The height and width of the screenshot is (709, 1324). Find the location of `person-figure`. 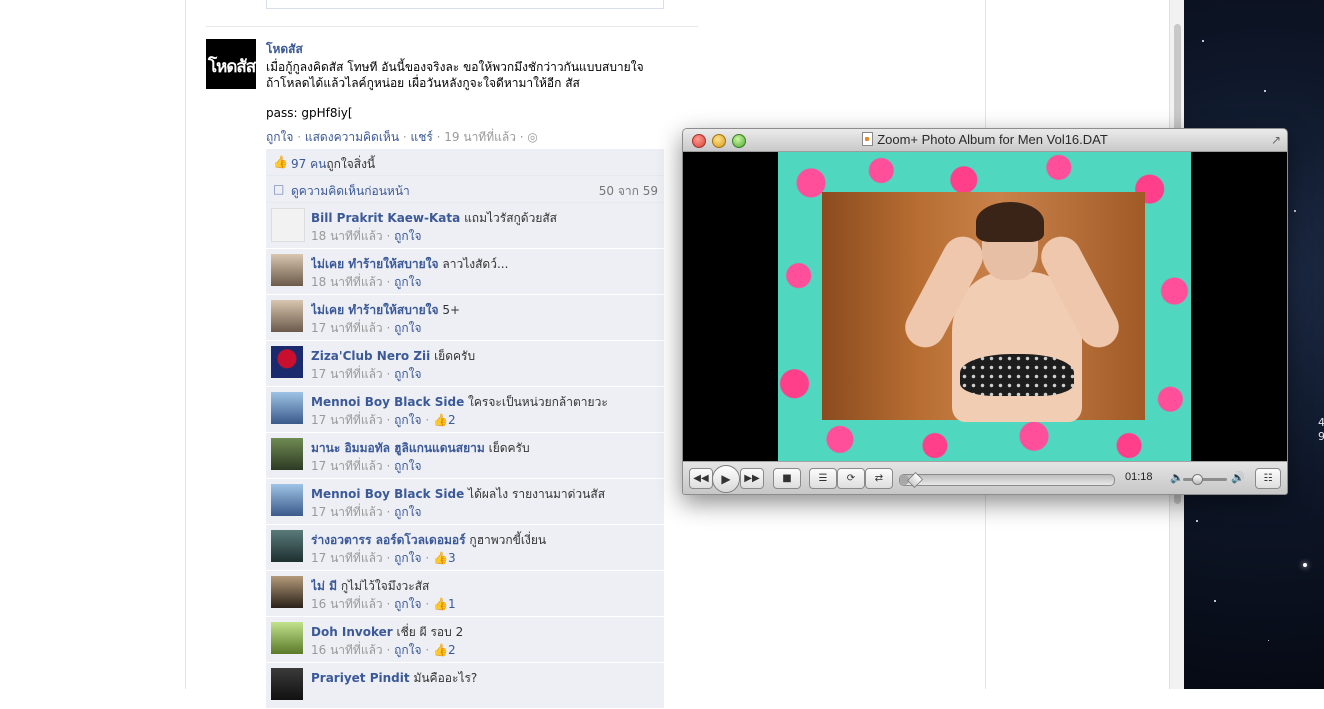

person-figure is located at coordinates (1012, 312).